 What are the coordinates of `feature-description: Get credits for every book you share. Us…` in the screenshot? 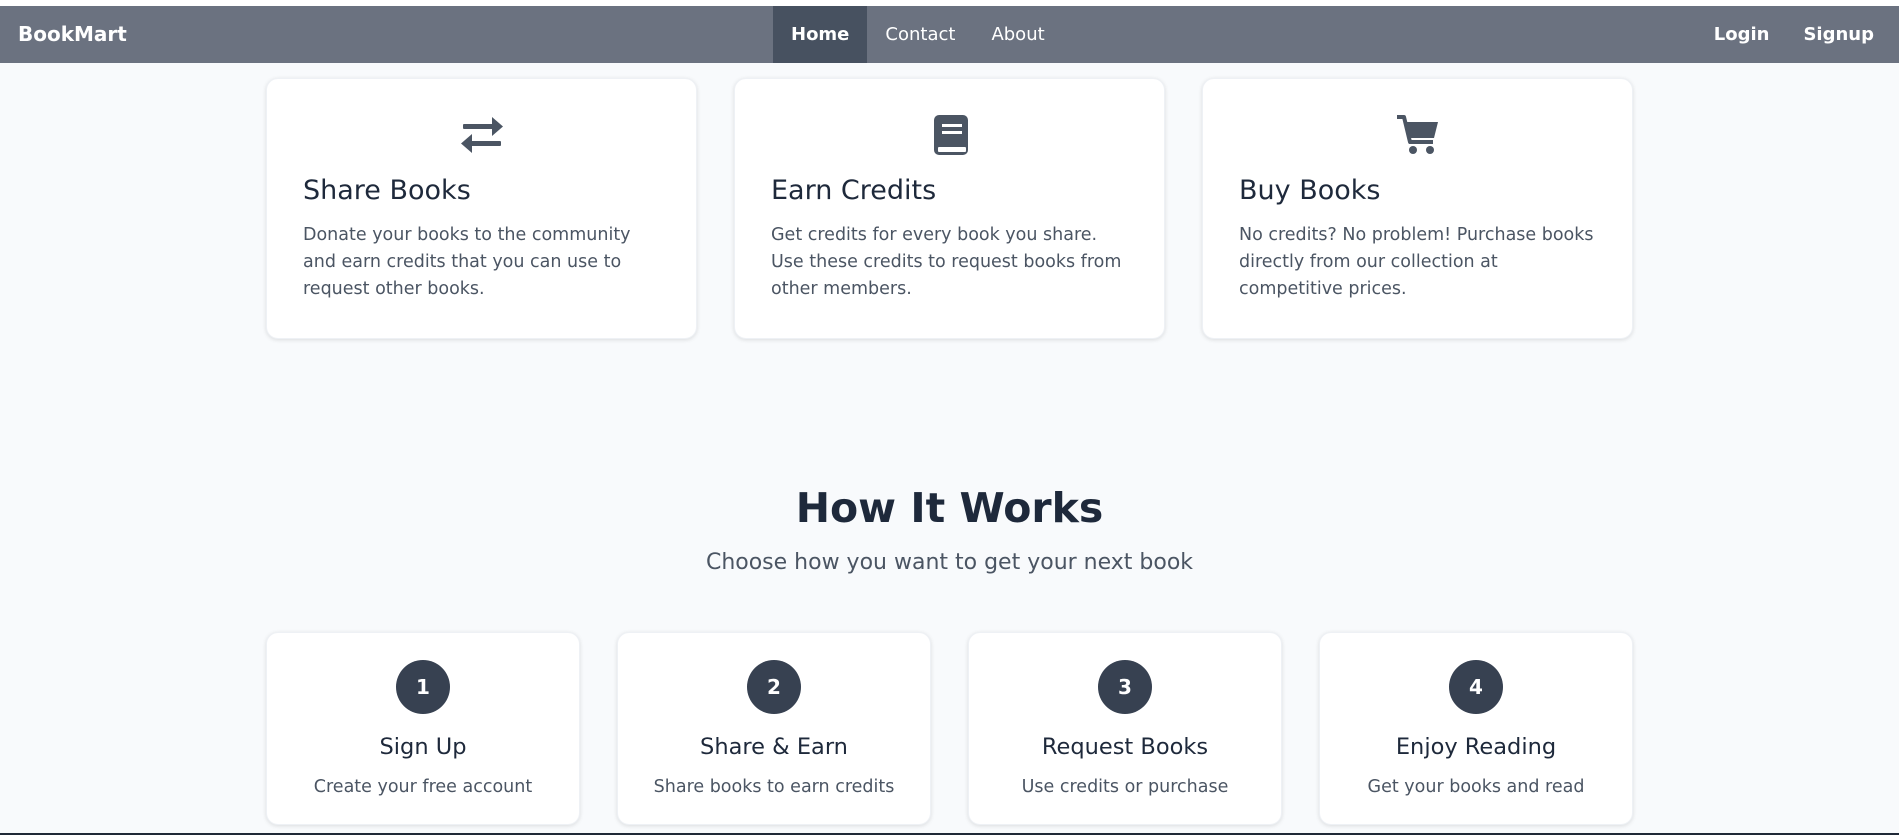 It's located at (946, 262).